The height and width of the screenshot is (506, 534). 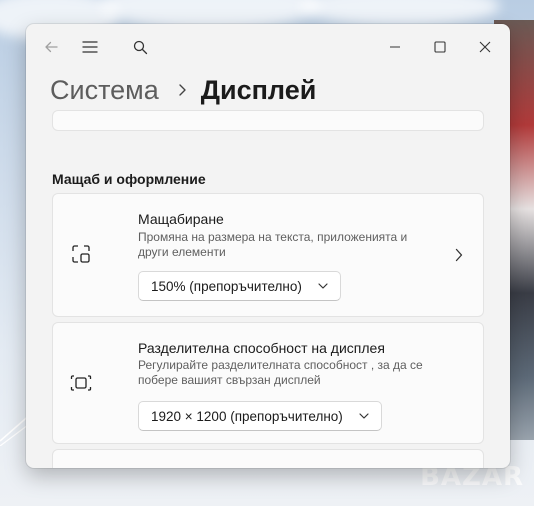 I want to click on scale-dropdown: 150% (препоръчително), so click(x=239, y=286).